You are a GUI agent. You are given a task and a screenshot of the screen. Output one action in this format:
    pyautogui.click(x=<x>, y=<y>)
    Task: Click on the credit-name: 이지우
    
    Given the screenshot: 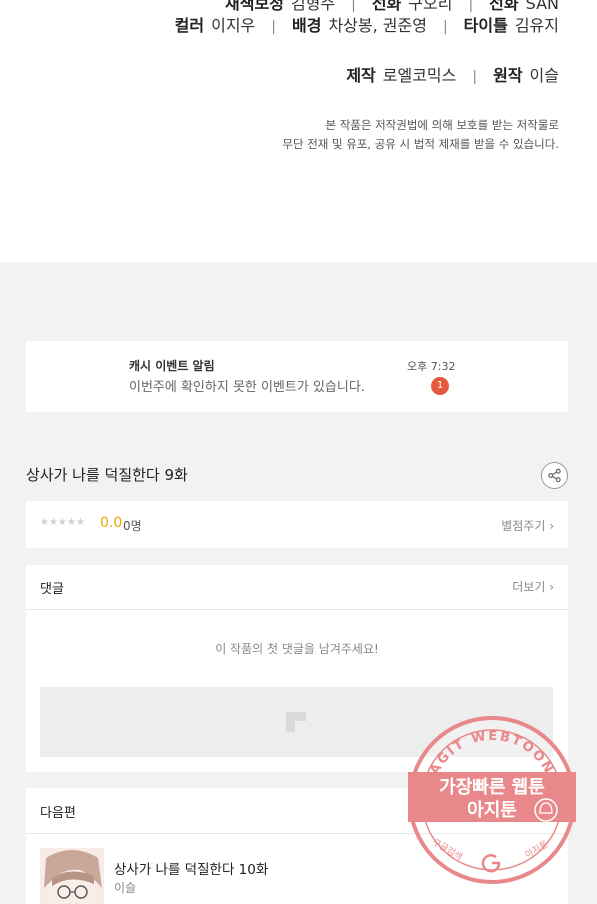 What is the action you would take?
    pyautogui.click(x=233, y=25)
    